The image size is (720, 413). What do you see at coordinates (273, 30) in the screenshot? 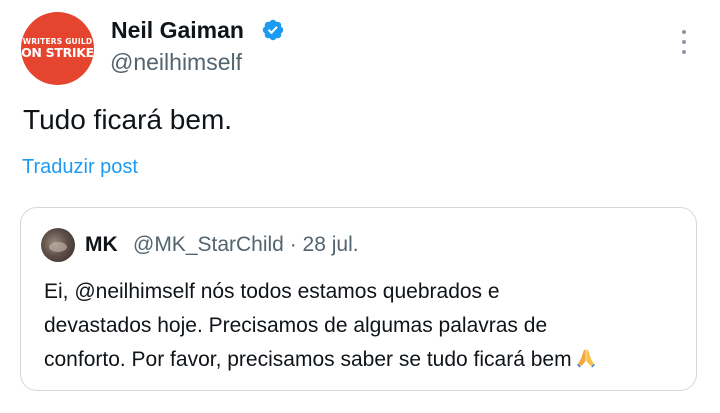
I see `verified-badge-icon` at bounding box center [273, 30].